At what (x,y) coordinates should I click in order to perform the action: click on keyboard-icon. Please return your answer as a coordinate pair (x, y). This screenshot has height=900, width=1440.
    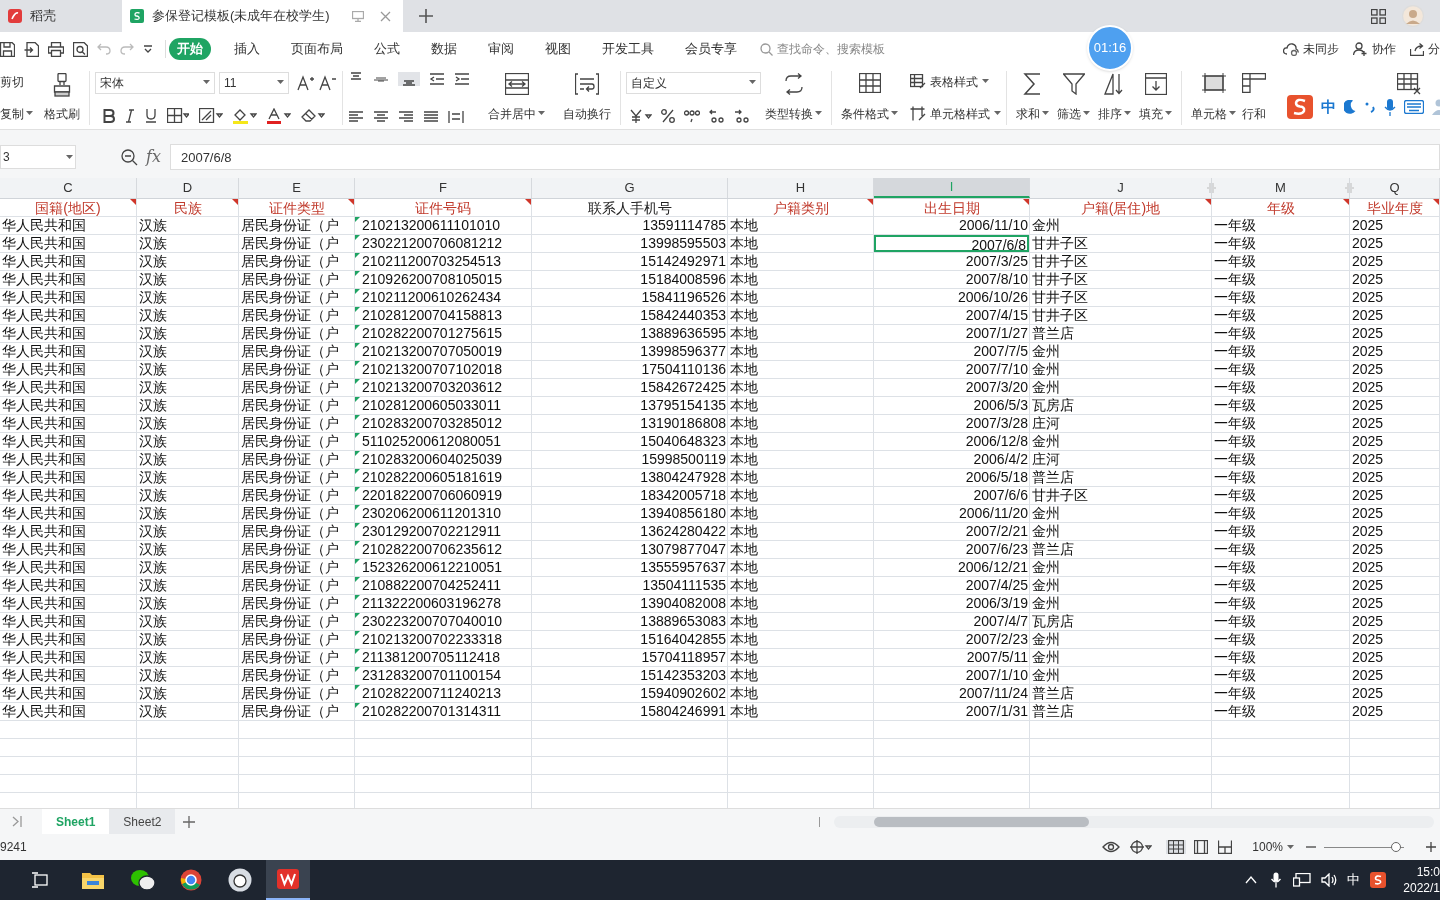
    Looking at the image, I should click on (1414, 107).